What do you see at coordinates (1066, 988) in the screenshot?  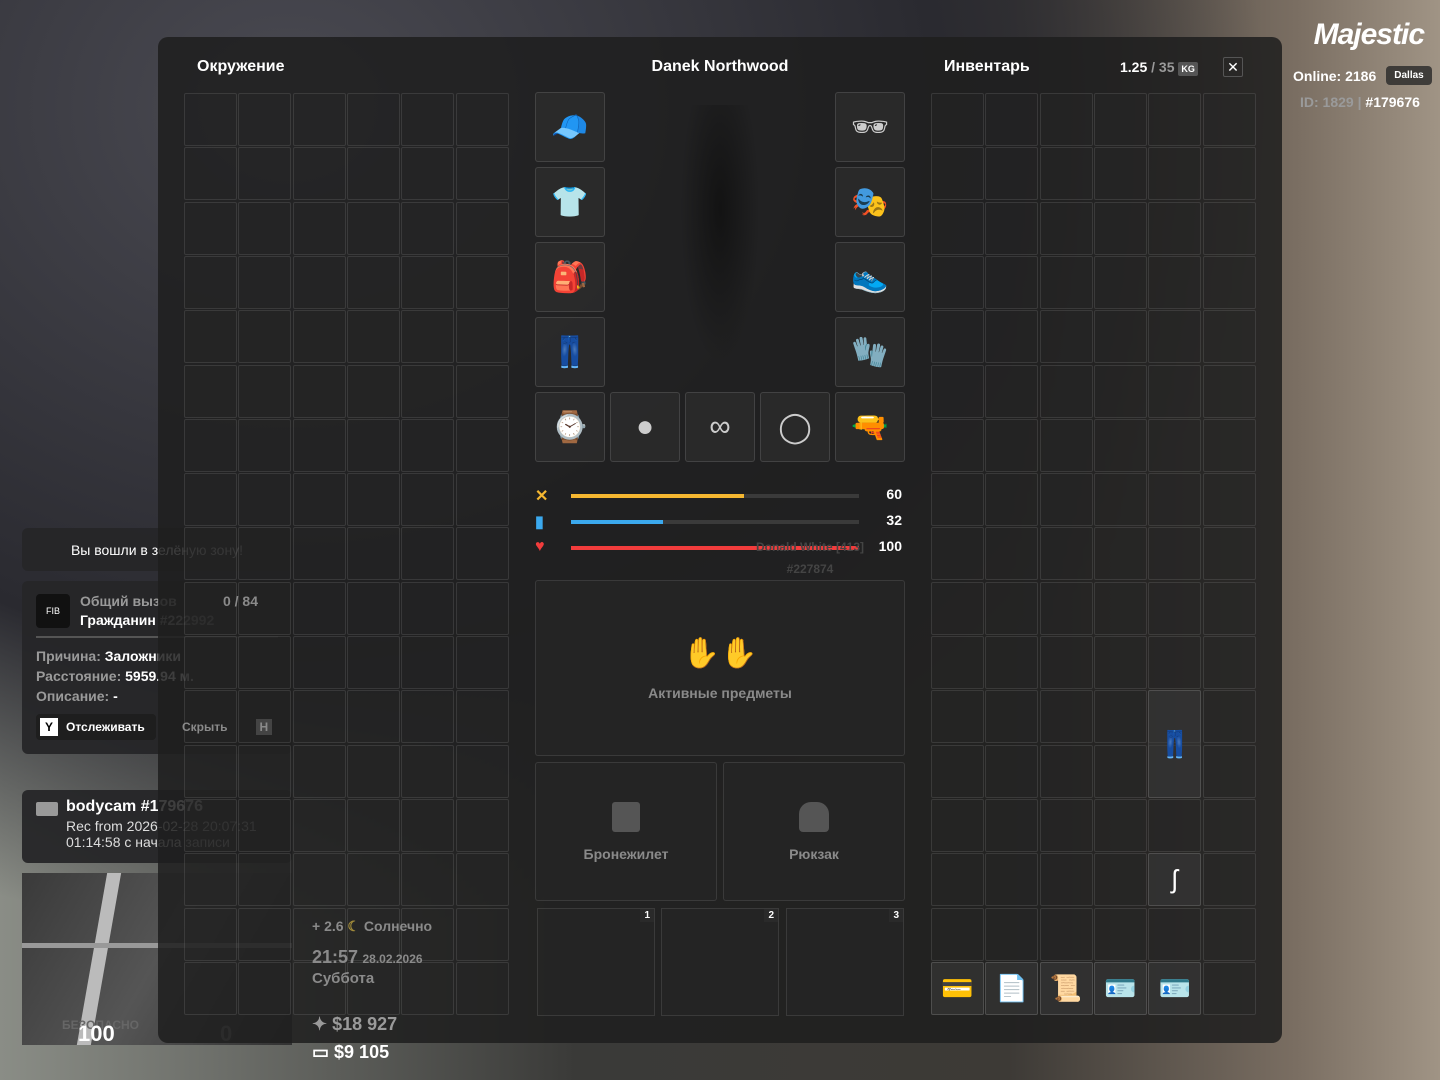 I see `item-certificate: 📜` at bounding box center [1066, 988].